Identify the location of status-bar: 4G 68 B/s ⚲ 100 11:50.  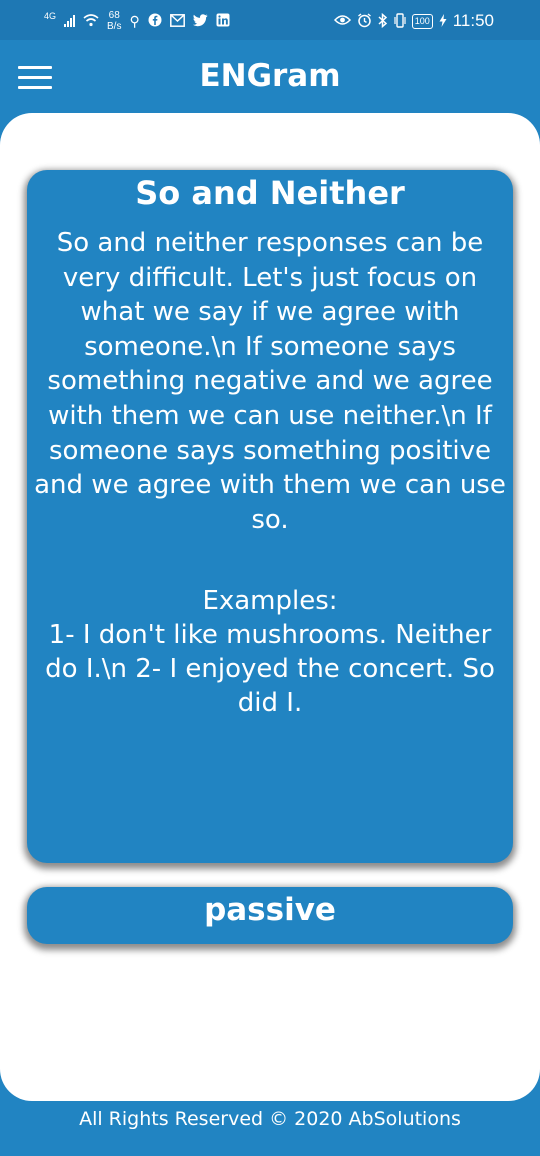
(270, 20).